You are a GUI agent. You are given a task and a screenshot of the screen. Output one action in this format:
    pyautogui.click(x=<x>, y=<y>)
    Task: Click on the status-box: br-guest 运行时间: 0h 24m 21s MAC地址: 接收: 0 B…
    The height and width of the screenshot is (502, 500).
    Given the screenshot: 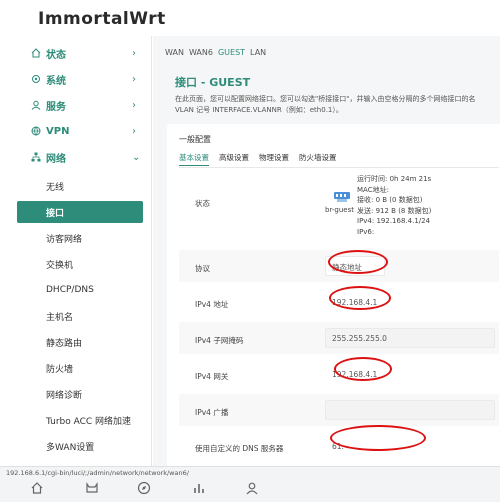 What is the action you would take?
    pyautogui.click(x=410, y=206)
    